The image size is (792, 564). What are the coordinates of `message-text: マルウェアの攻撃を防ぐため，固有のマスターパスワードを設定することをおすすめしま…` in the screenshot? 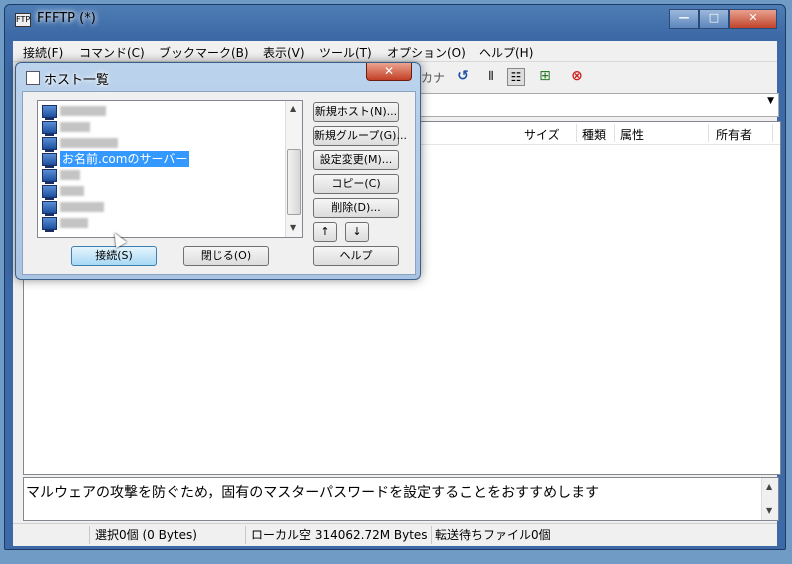 It's located at (313, 493).